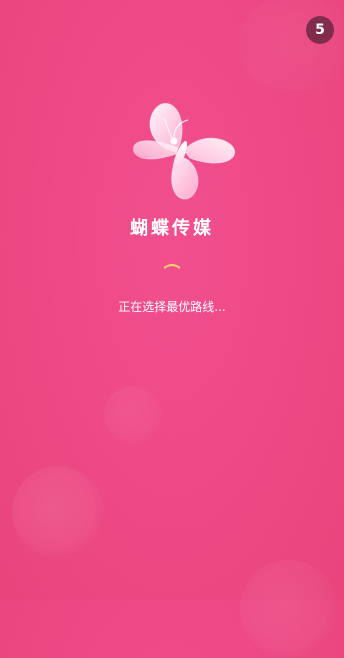 Image resolution: width=344 pixels, height=658 pixels. I want to click on app-name: 蝴蝶传媒, so click(172, 228).